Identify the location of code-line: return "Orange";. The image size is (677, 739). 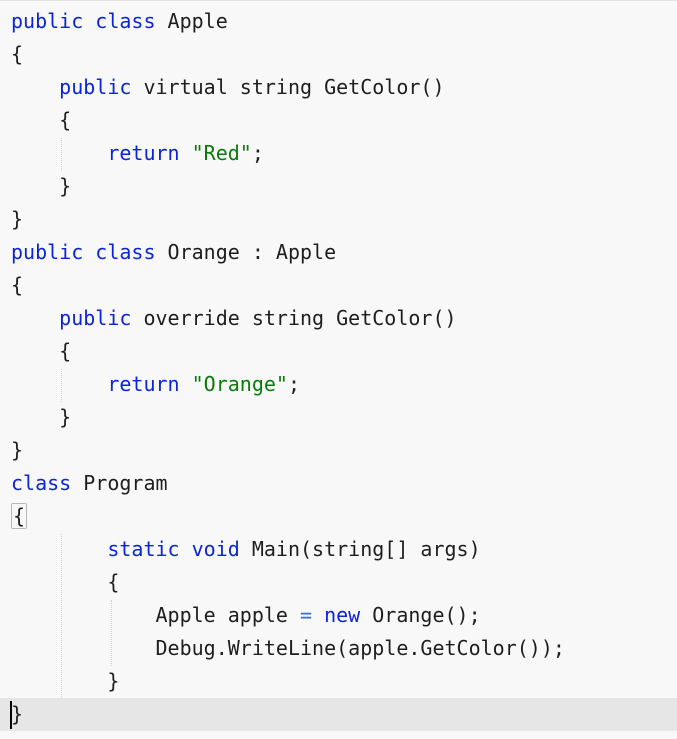
(341, 384).